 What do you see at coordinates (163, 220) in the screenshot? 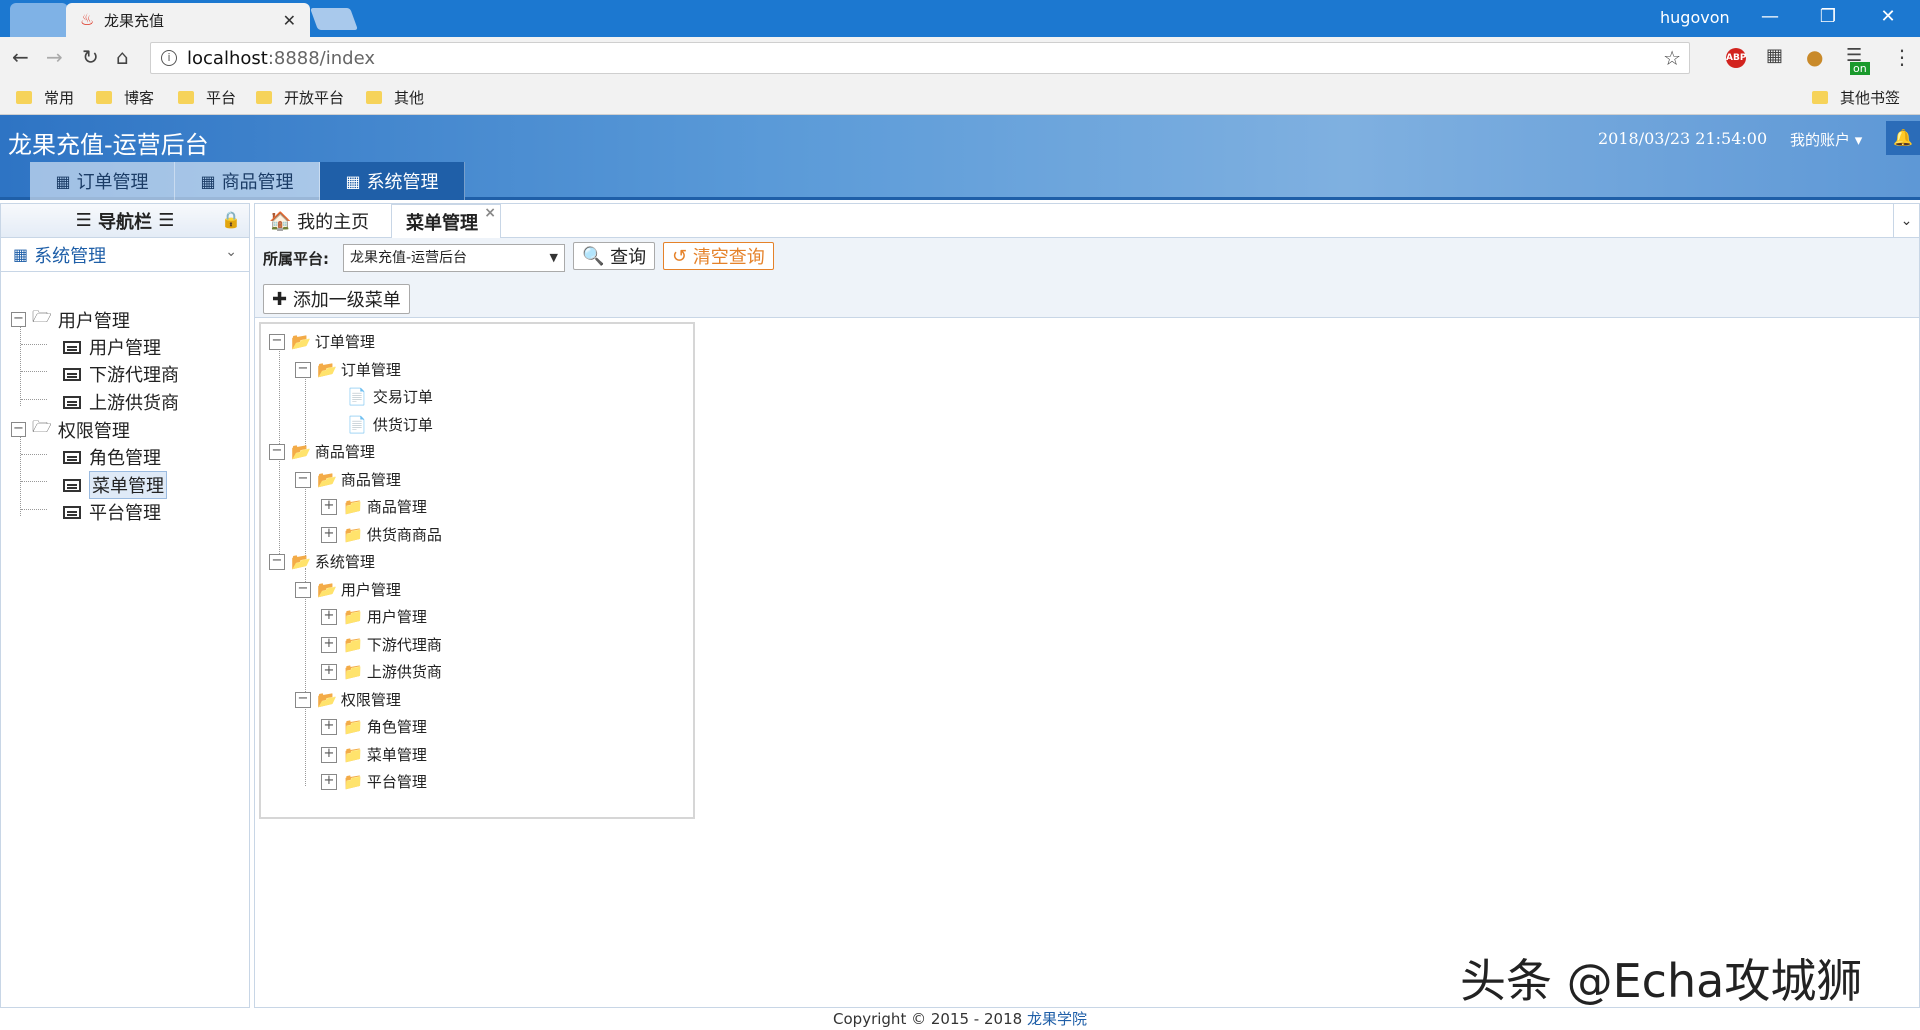
I see `menu-icon: ☰` at bounding box center [163, 220].